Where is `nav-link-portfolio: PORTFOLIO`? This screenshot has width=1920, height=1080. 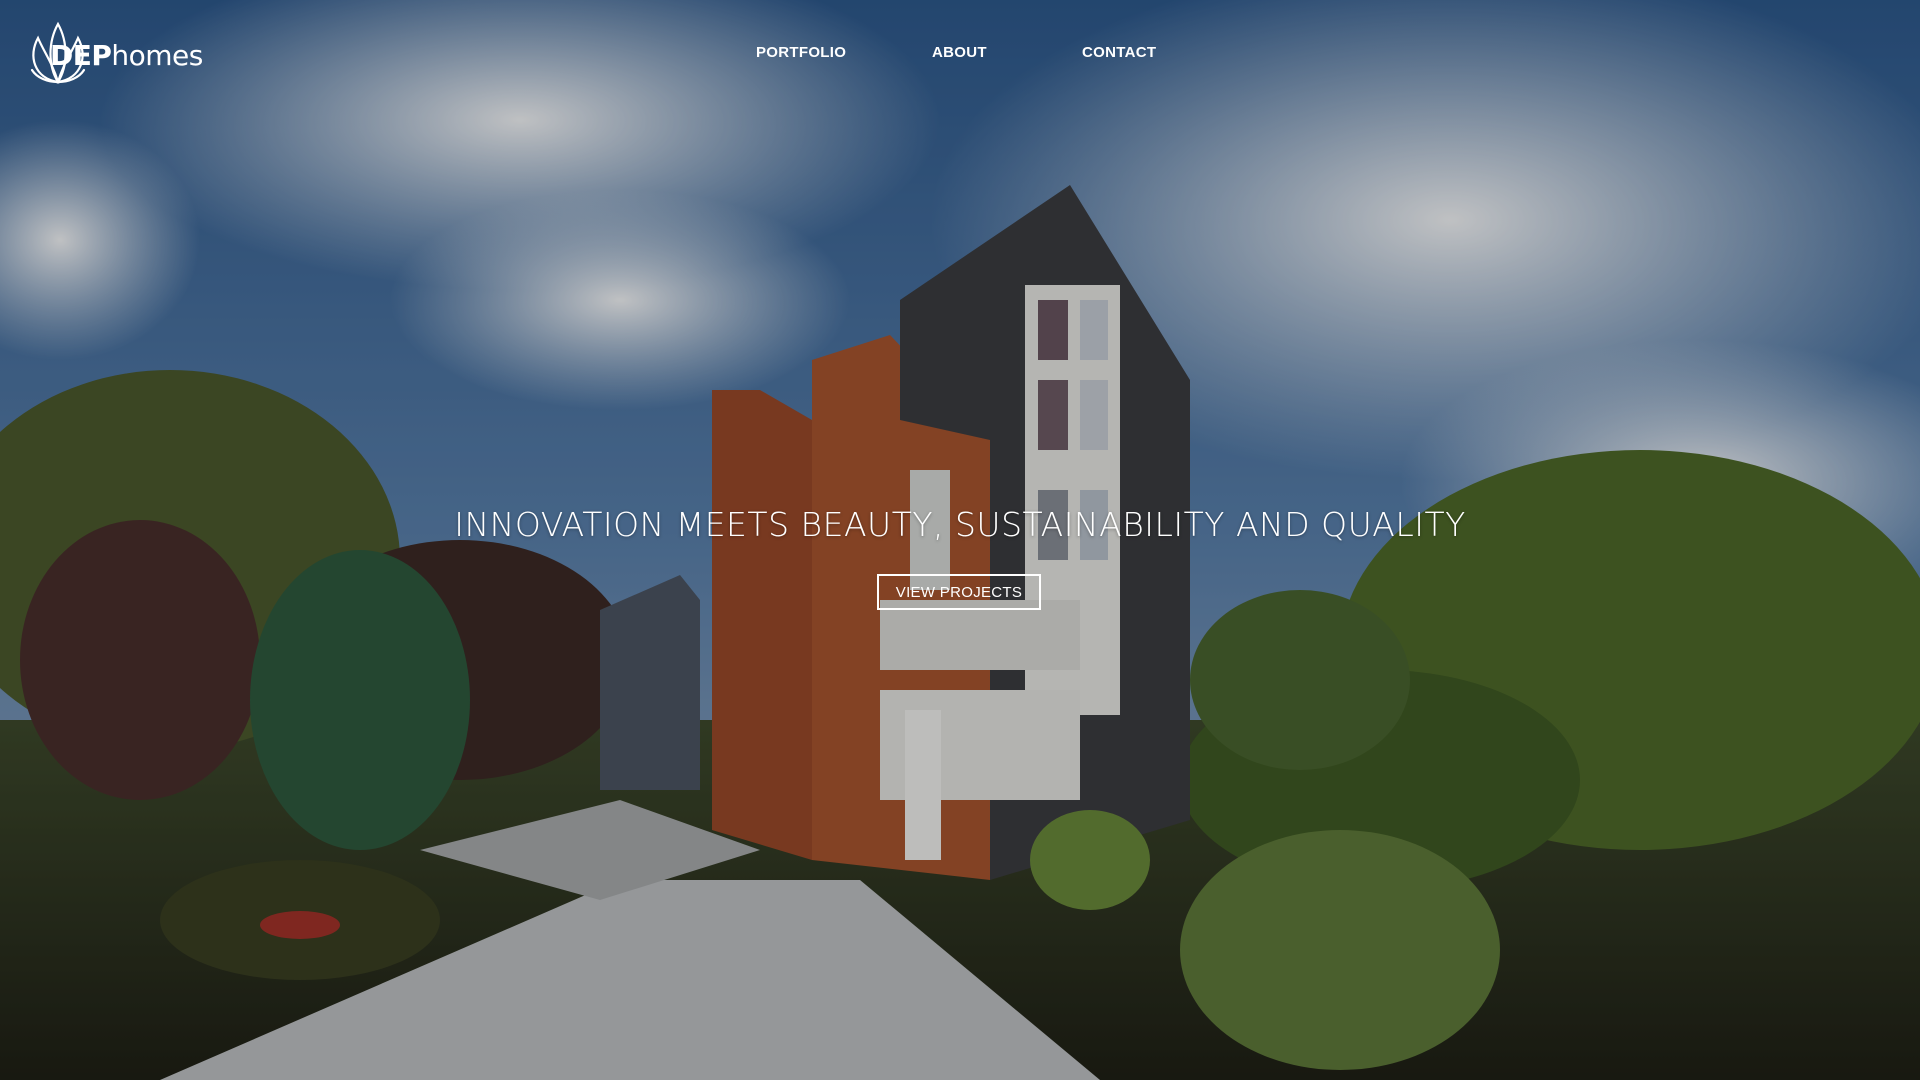 nav-link-portfolio: PORTFOLIO is located at coordinates (844, 52).